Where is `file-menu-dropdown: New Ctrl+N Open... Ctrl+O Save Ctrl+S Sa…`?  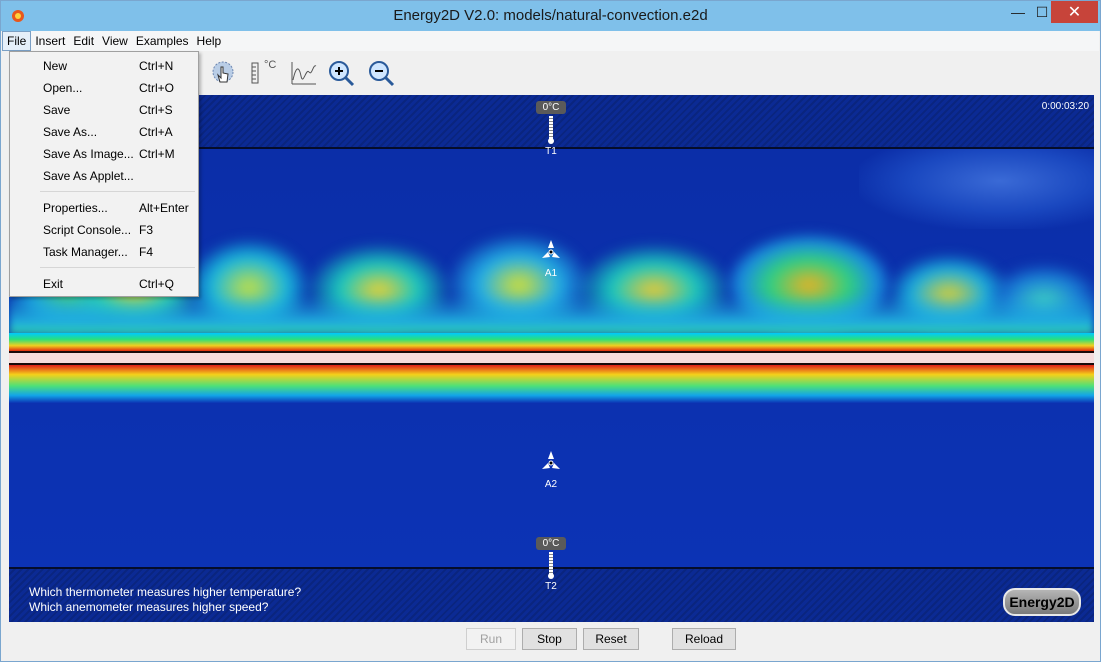 file-menu-dropdown: New Ctrl+N Open... Ctrl+O Save Ctrl+S Sa… is located at coordinates (104, 174).